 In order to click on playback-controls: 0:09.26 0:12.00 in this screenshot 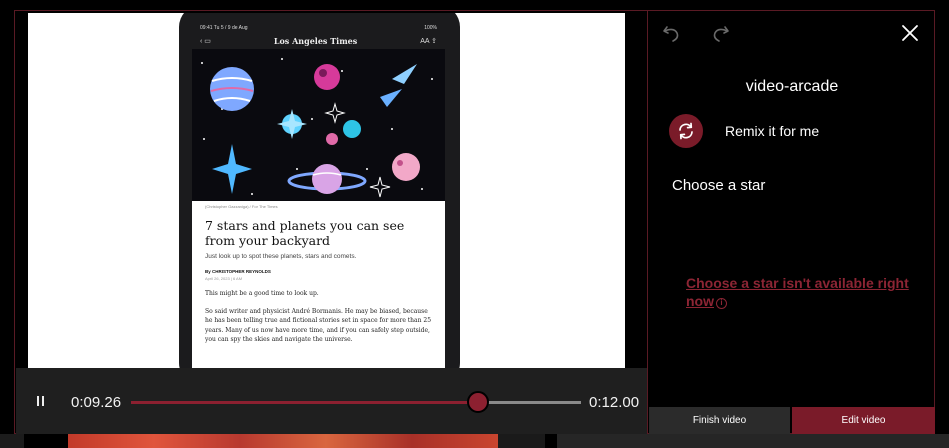, I will do `click(332, 401)`.